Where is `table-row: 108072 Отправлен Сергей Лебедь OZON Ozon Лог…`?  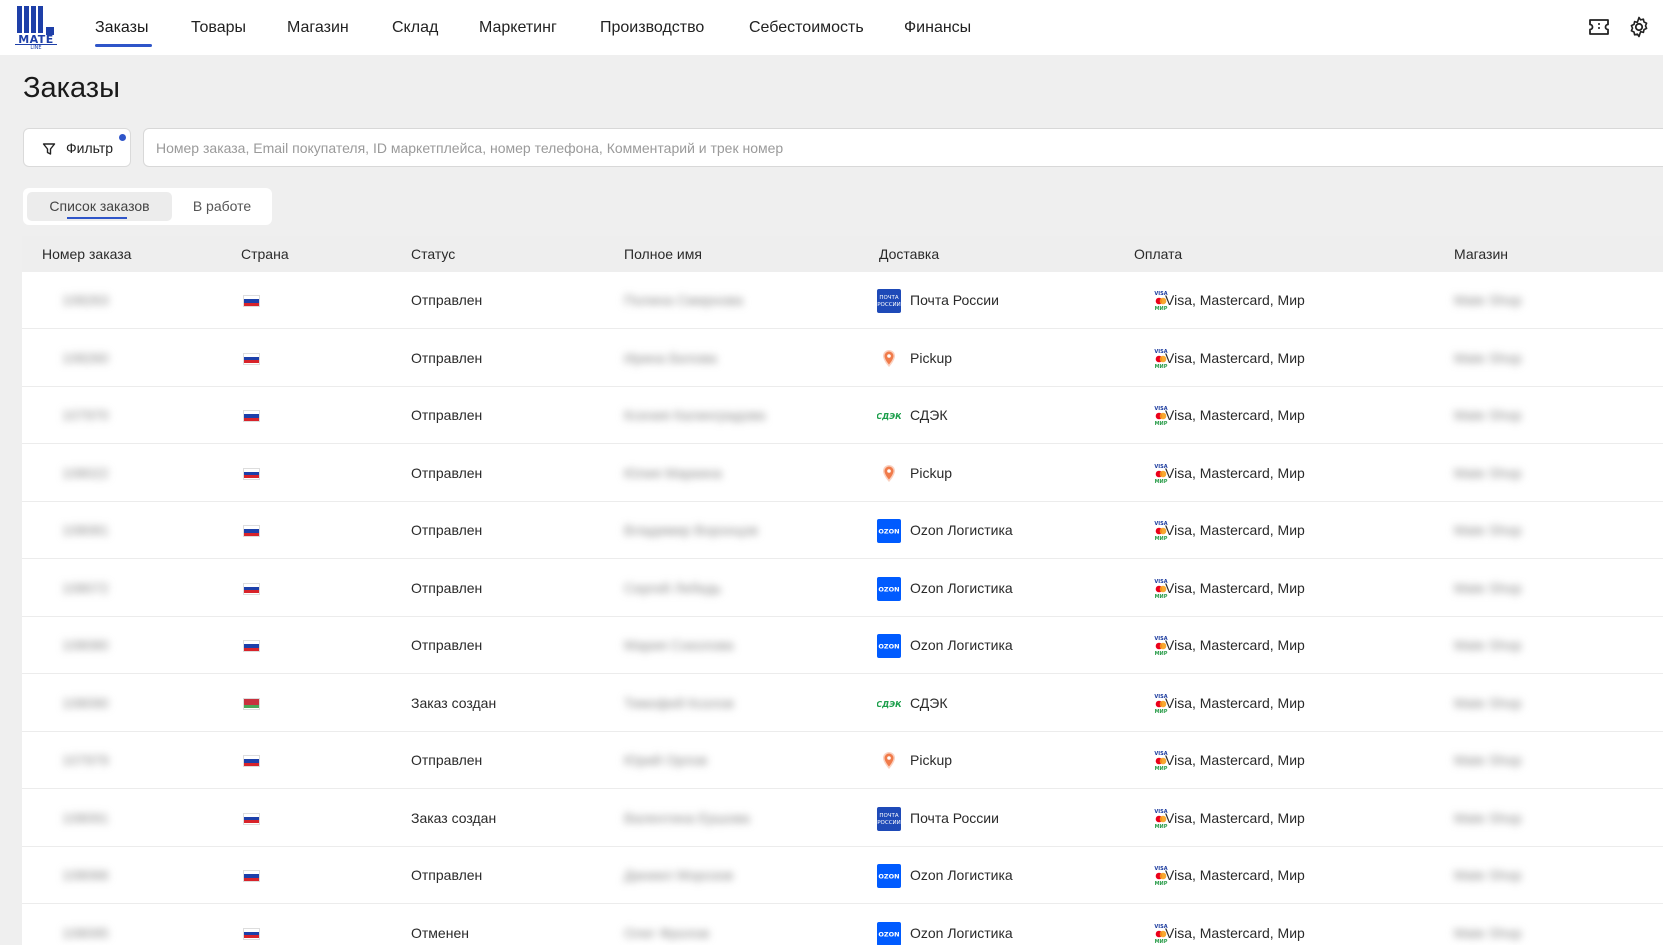
table-row: 108072 Отправлен Сергей Лебедь OZON Ozon Лог… is located at coordinates (842, 588).